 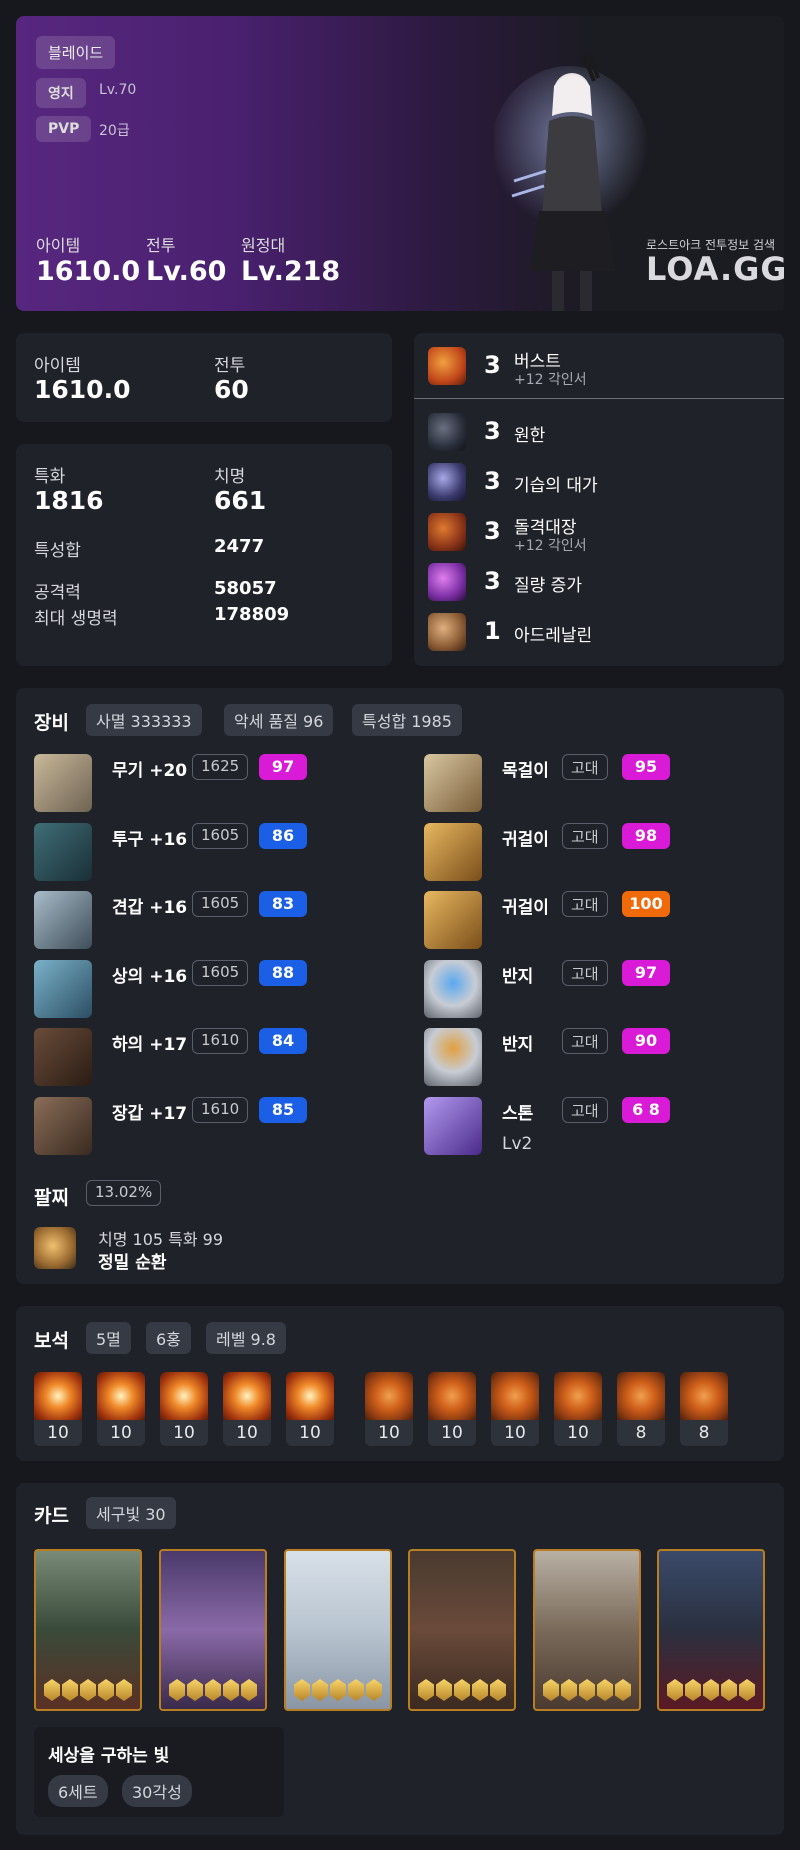 What do you see at coordinates (550, 380) in the screenshot?
I see `engraving-book: +12 각인서` at bounding box center [550, 380].